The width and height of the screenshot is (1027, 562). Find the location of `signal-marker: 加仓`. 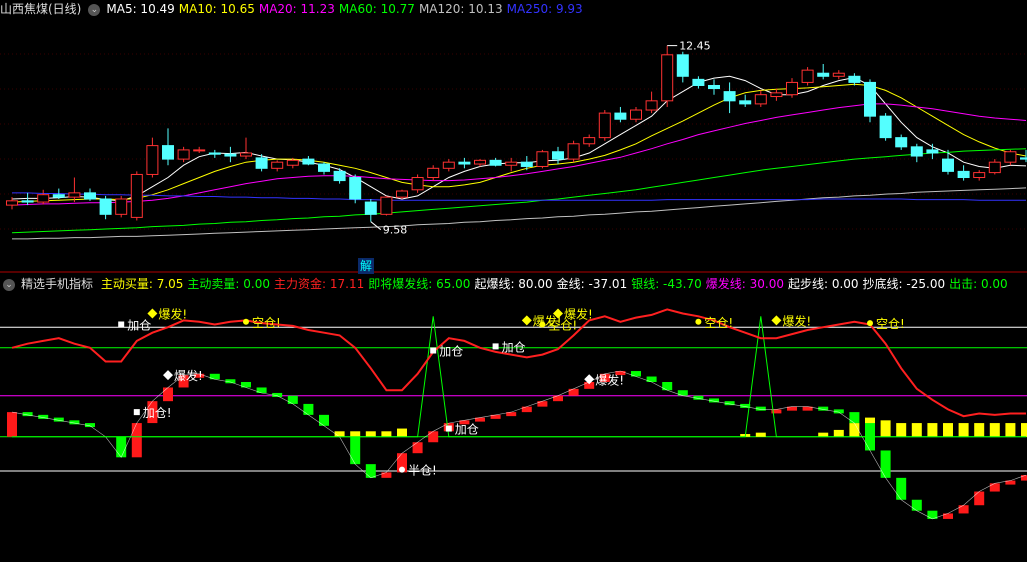

signal-marker: 加仓 is located at coordinates (446, 352).